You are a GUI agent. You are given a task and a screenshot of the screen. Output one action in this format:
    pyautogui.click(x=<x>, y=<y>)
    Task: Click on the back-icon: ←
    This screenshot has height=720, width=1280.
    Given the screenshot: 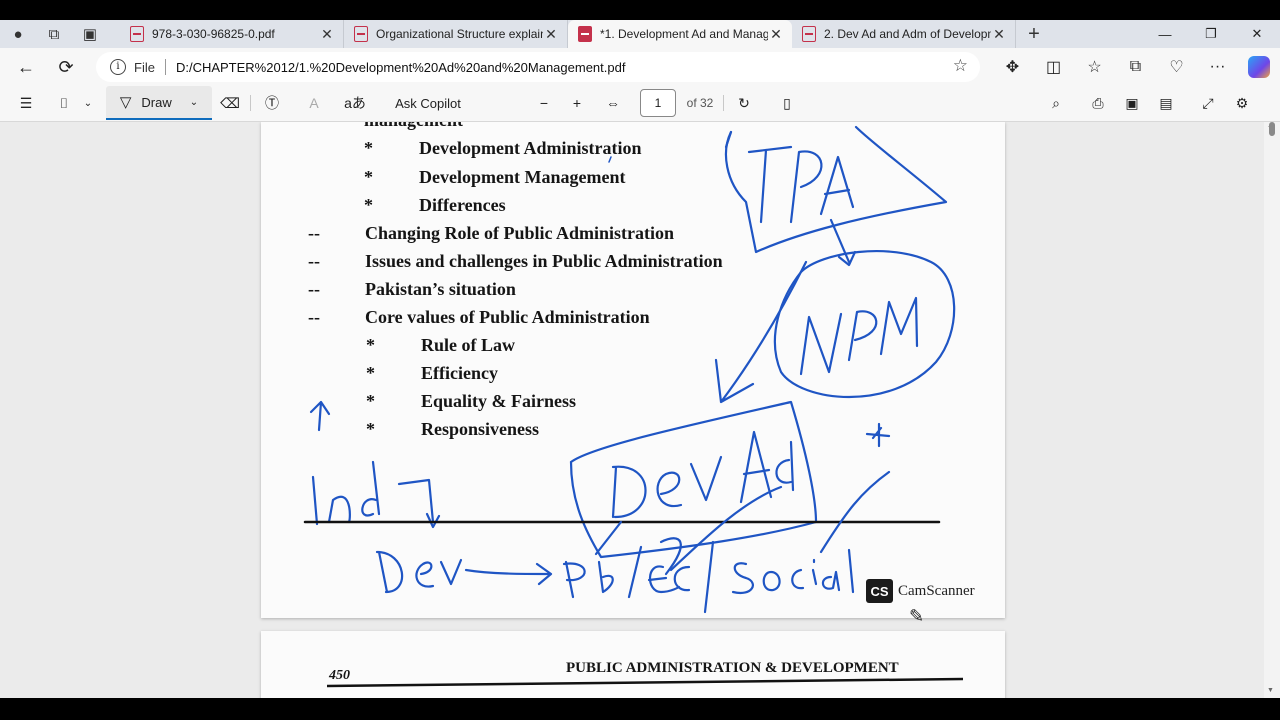 What is the action you would take?
    pyautogui.click(x=26, y=67)
    